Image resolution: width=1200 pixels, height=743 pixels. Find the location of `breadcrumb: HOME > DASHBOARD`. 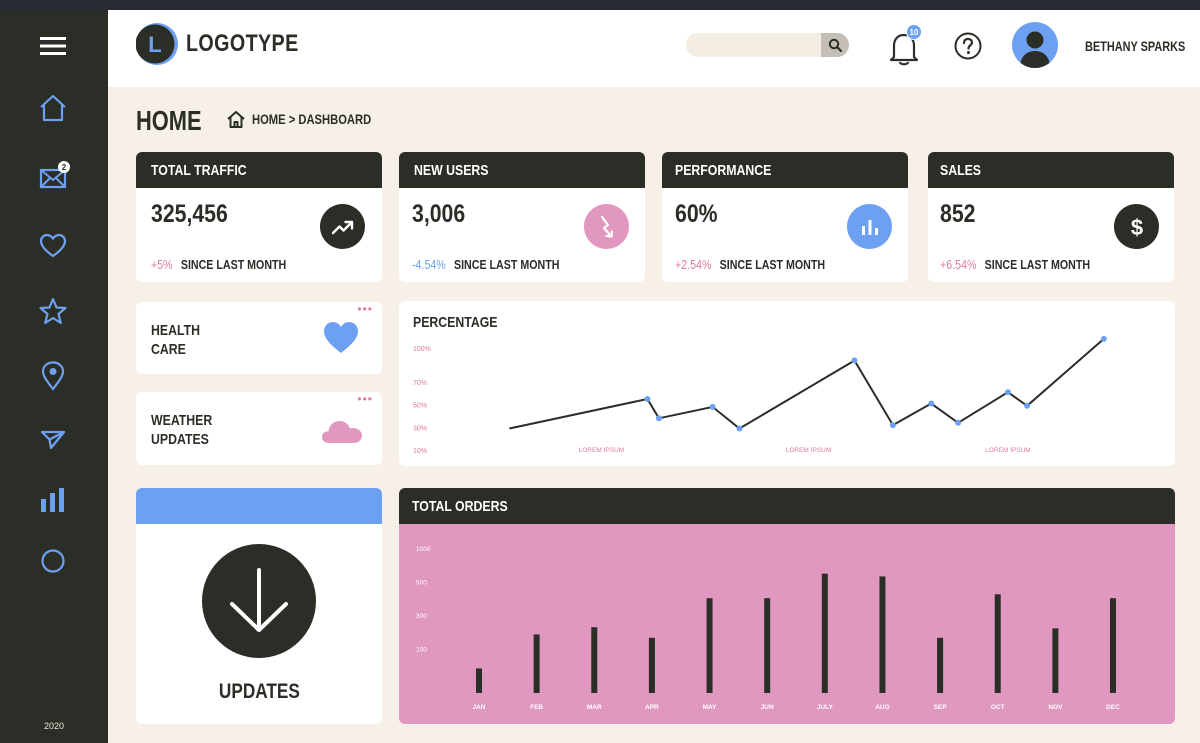

breadcrumb: HOME > DASHBOARD is located at coordinates (313, 119).